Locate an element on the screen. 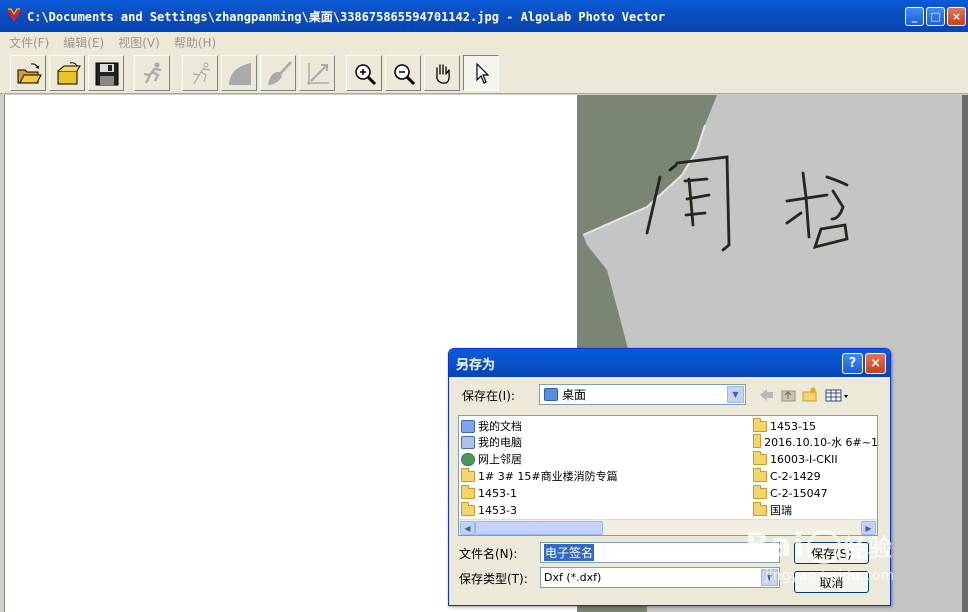  menu-bar: 文件(F) 编辑(E) 视图(V) 帮助(H) is located at coordinates (484, 42).